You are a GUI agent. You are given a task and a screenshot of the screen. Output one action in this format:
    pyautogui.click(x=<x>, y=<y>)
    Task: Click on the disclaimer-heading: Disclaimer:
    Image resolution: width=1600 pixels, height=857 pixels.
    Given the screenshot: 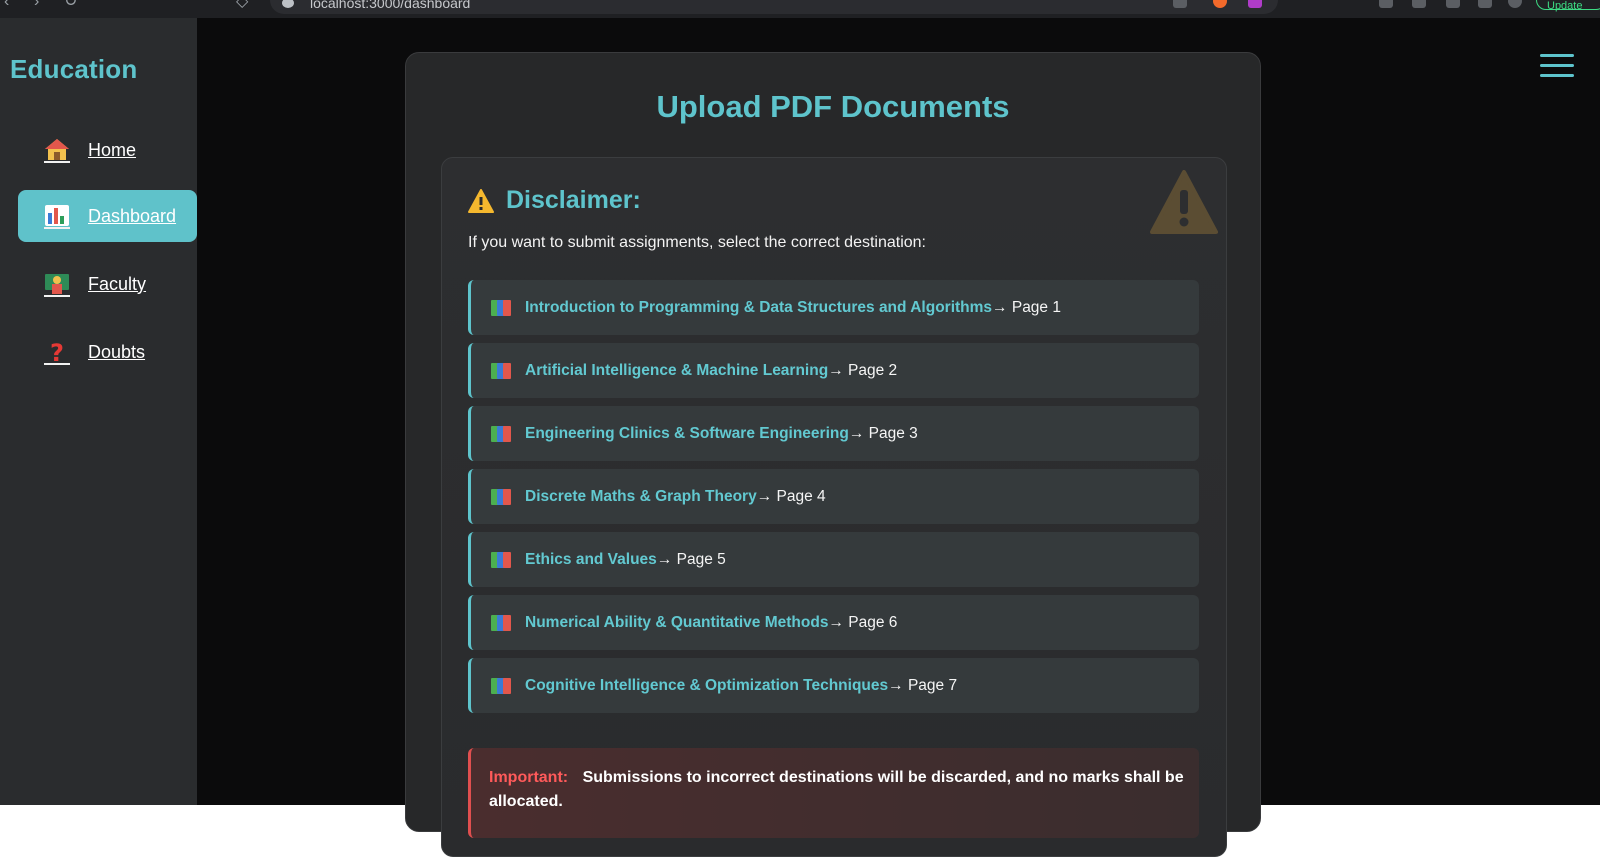 What is the action you would take?
    pyautogui.click(x=554, y=200)
    